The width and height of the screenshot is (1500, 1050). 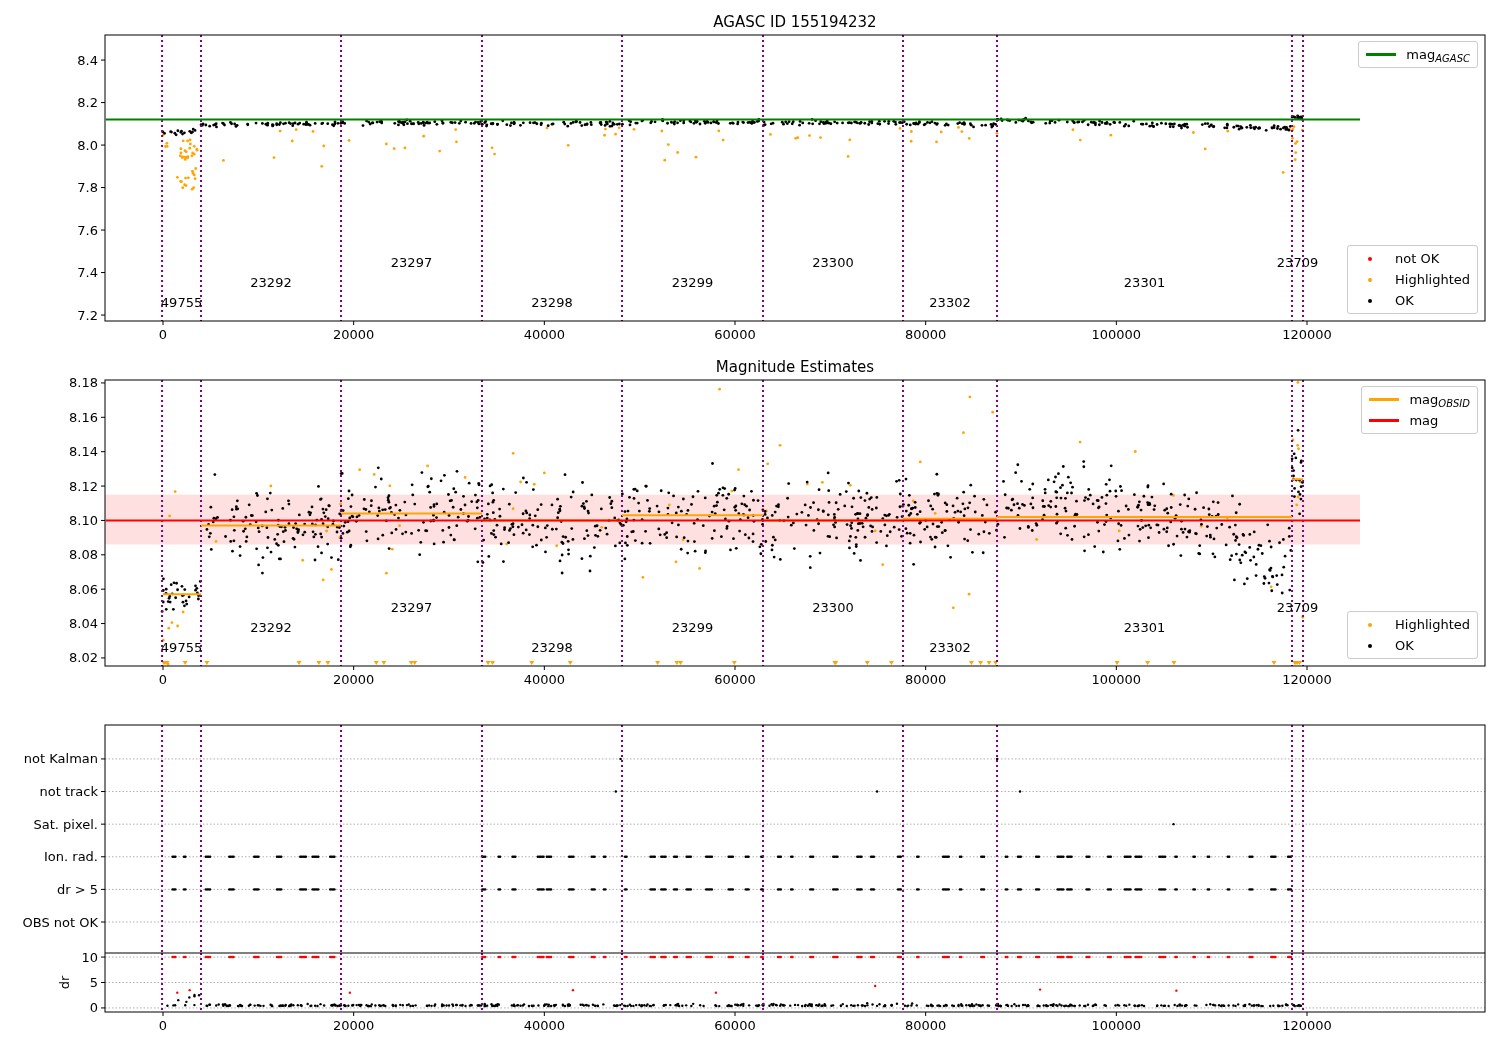 I want to click on y-axis-label: dr, so click(x=64, y=982).